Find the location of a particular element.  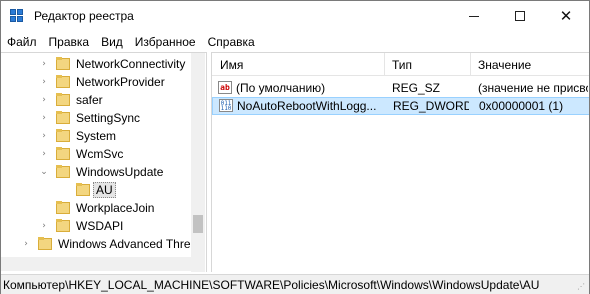

tree-item-safer: › safer is located at coordinates (101, 100).